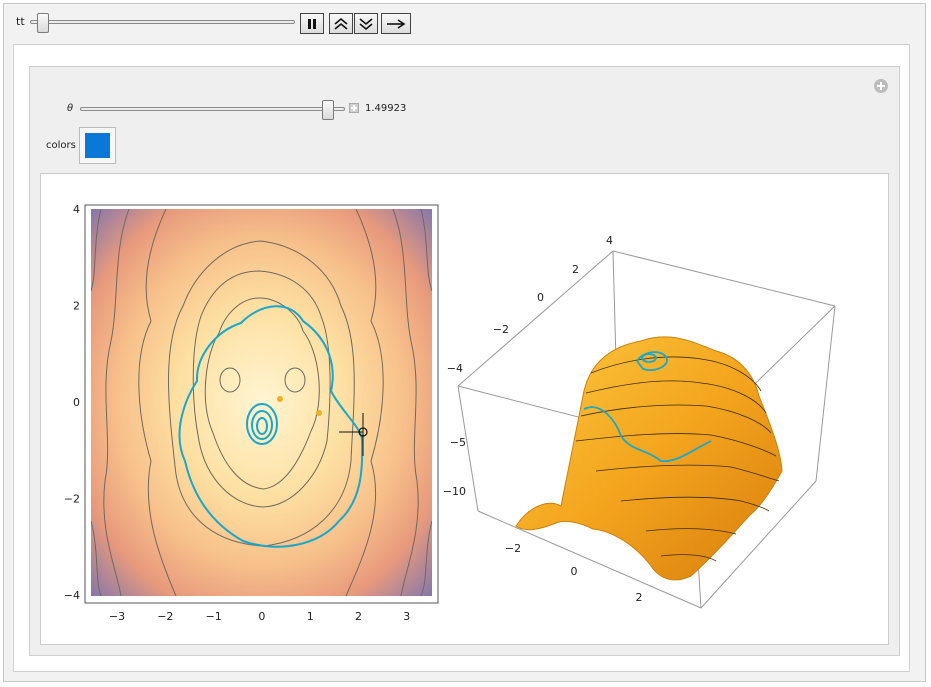 This screenshot has width=931, height=687. I want to click on arrow-right-icon, so click(396, 23).